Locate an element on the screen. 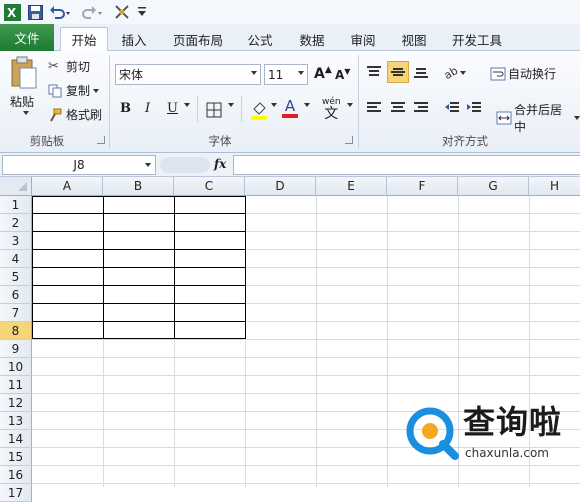 This screenshot has height=502, width=580. customize-icon is located at coordinates (122, 12).